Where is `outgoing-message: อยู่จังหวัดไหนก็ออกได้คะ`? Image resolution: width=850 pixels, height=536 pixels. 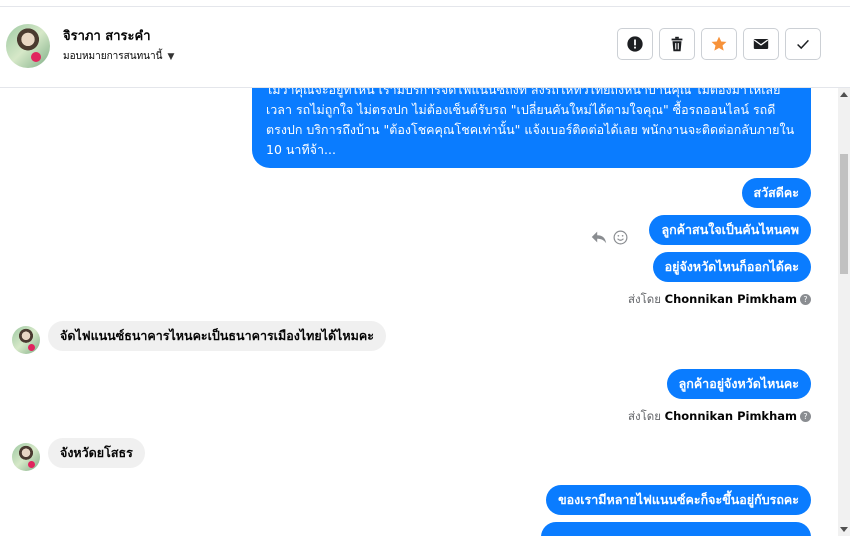 outgoing-message: อยู่จังหวัดไหนก็ออกได้คะ is located at coordinates (731, 267).